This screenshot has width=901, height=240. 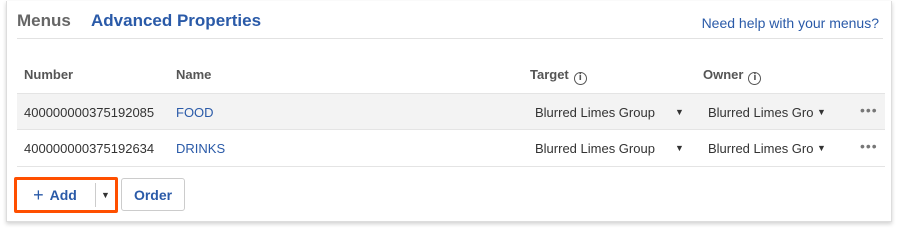 What do you see at coordinates (176, 21) in the screenshot?
I see `tab-advanced-properties: Advanced Properties` at bounding box center [176, 21].